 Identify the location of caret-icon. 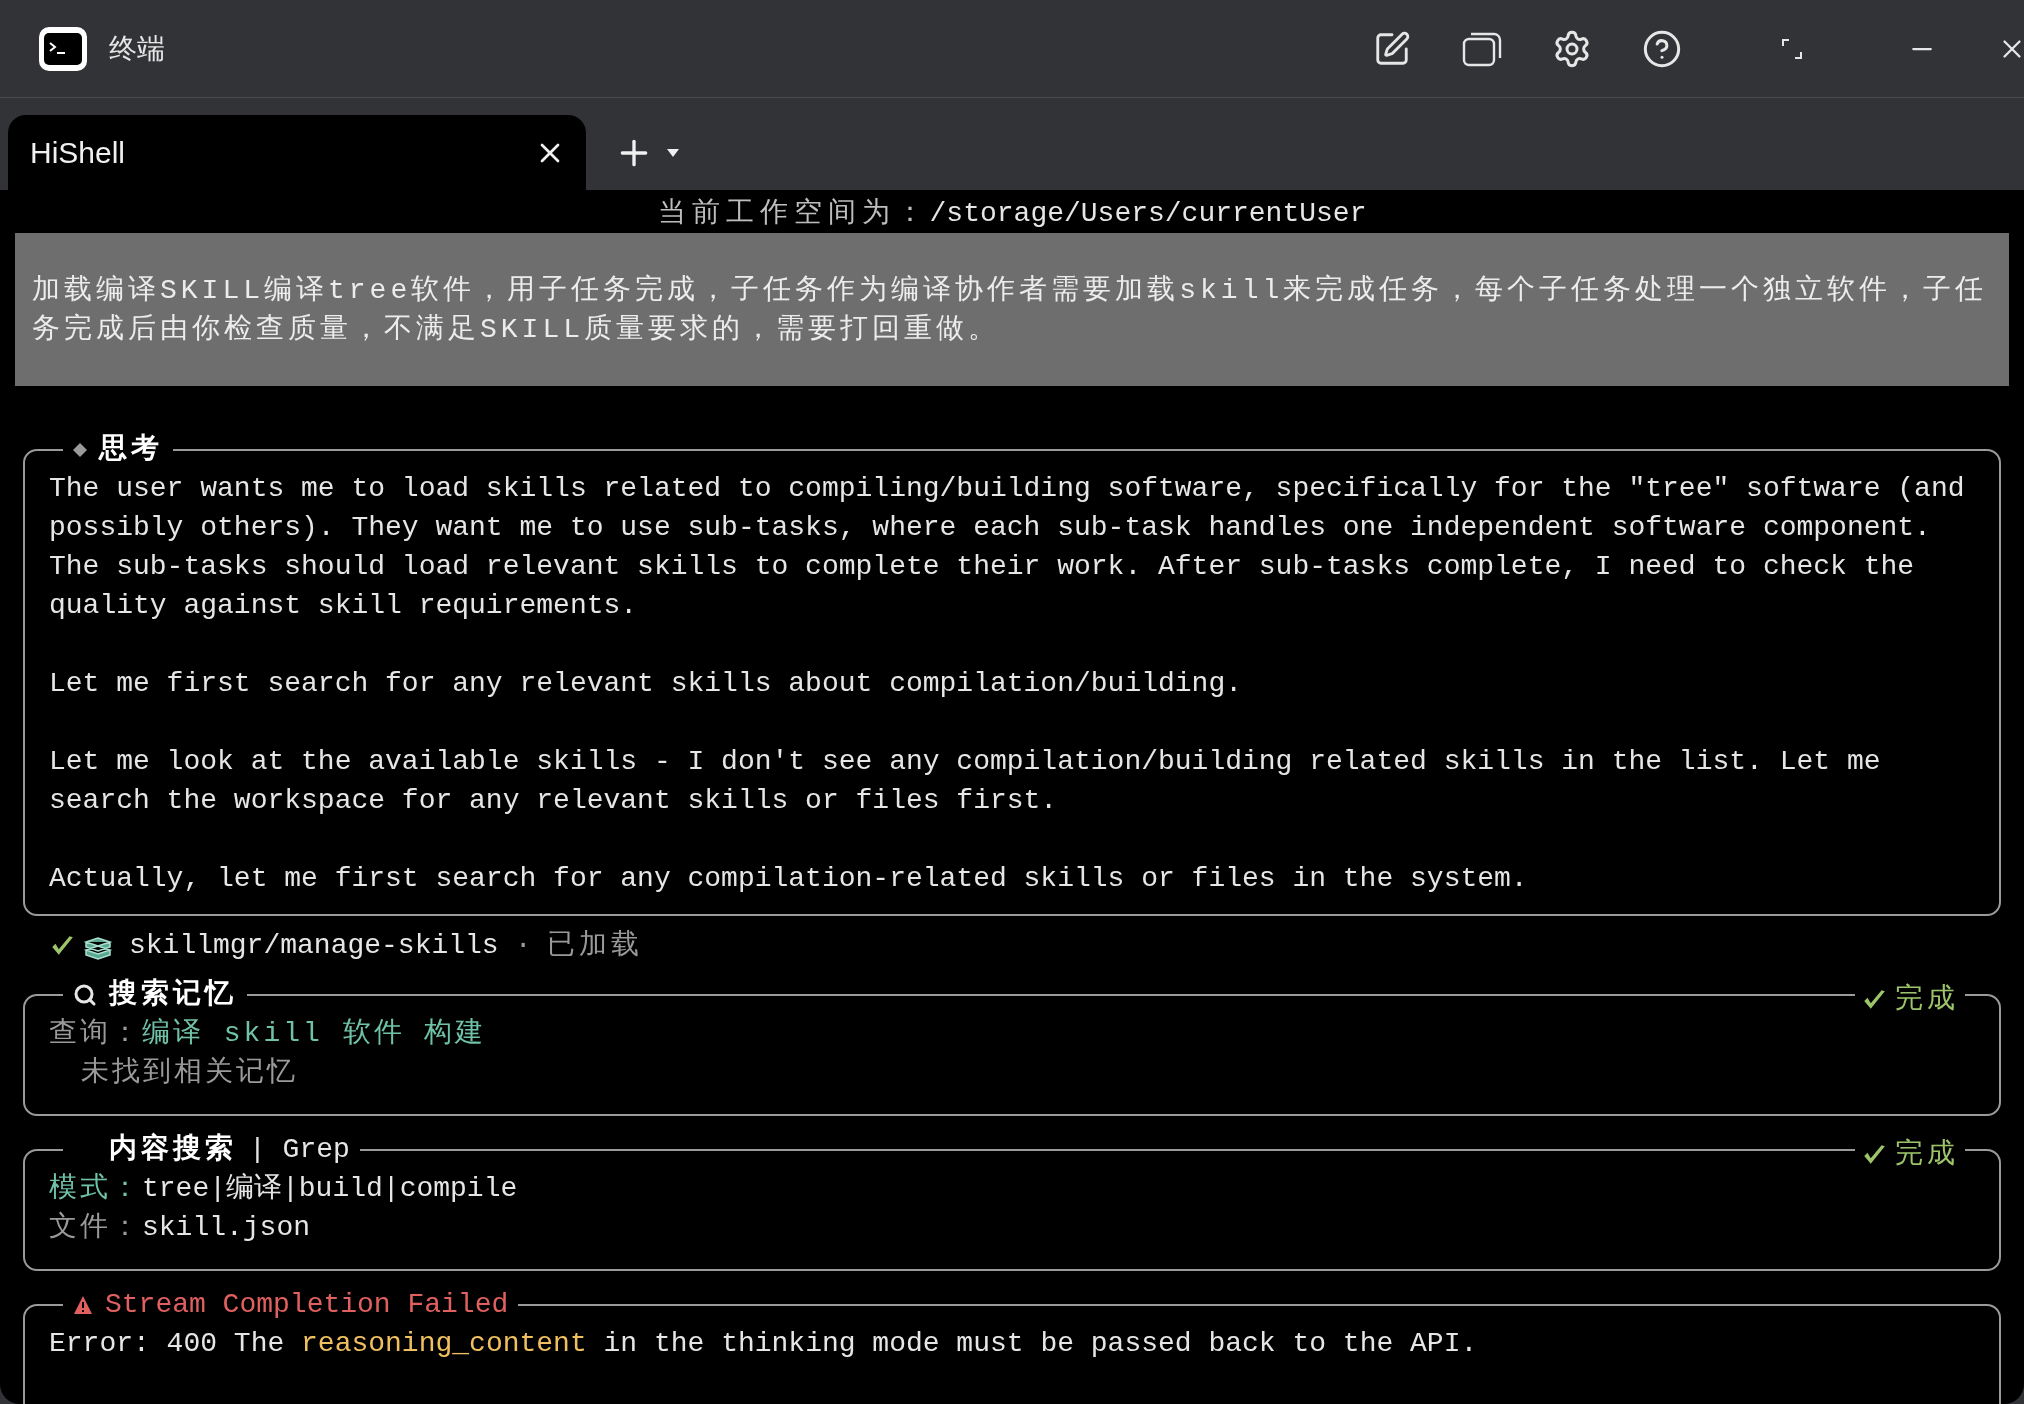
(673, 152).